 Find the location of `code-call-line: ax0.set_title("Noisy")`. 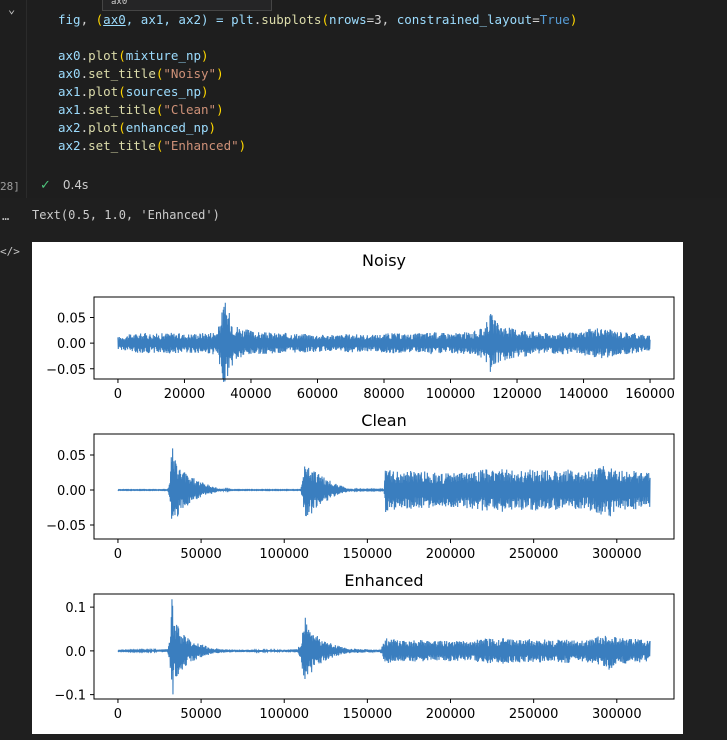

code-call-line: ax0.set_title("Noisy") is located at coordinates (141, 73).